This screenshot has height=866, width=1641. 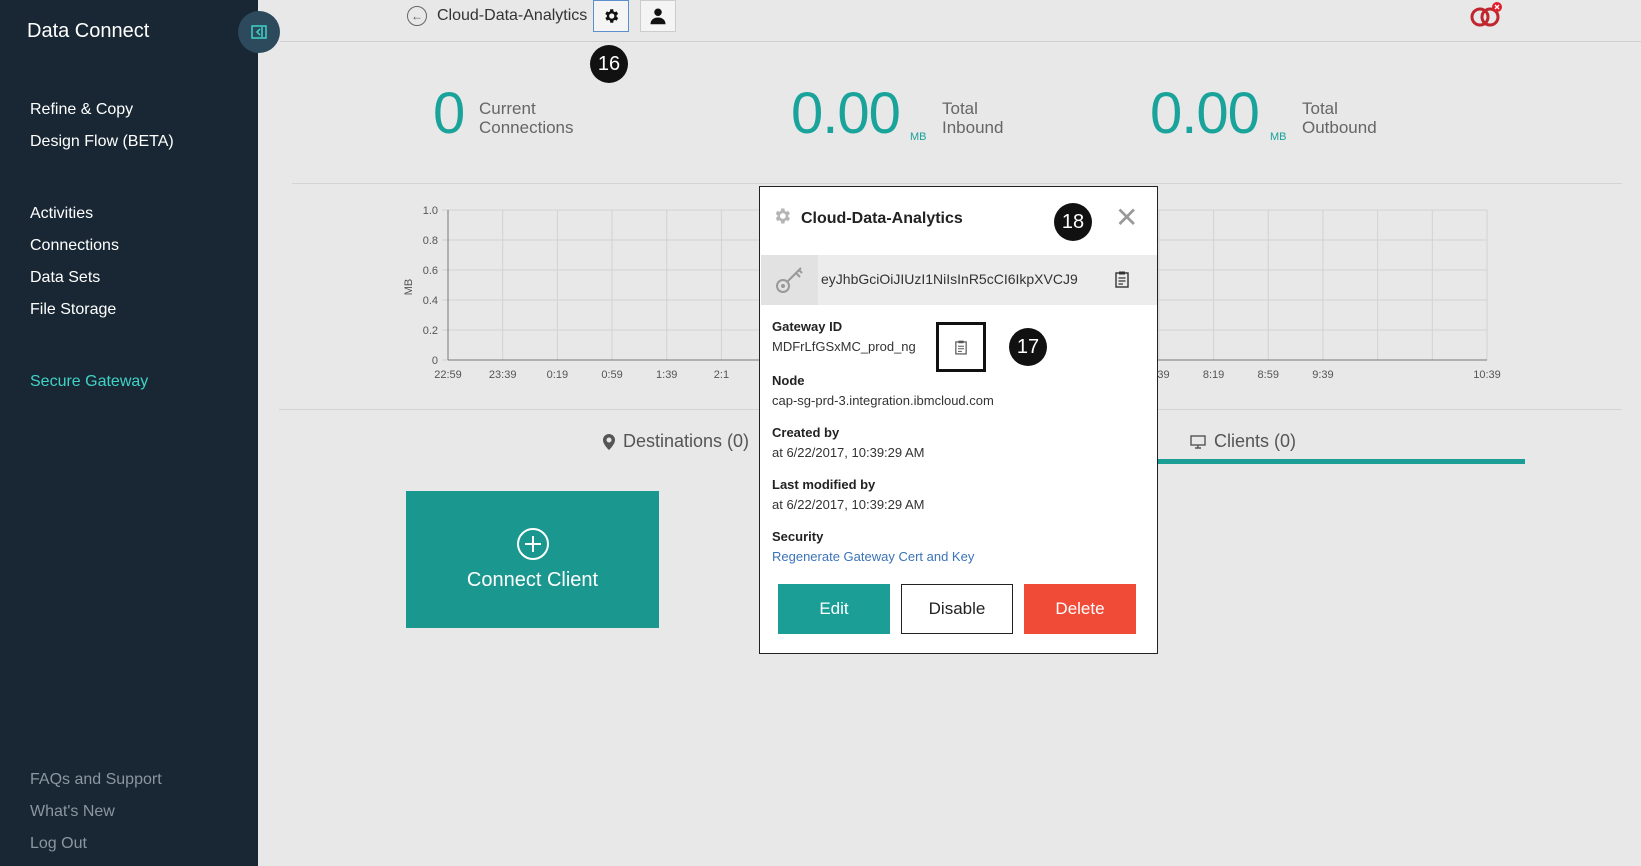 What do you see at coordinates (1278, 137) in the screenshot?
I see `outbound-unit: MB` at bounding box center [1278, 137].